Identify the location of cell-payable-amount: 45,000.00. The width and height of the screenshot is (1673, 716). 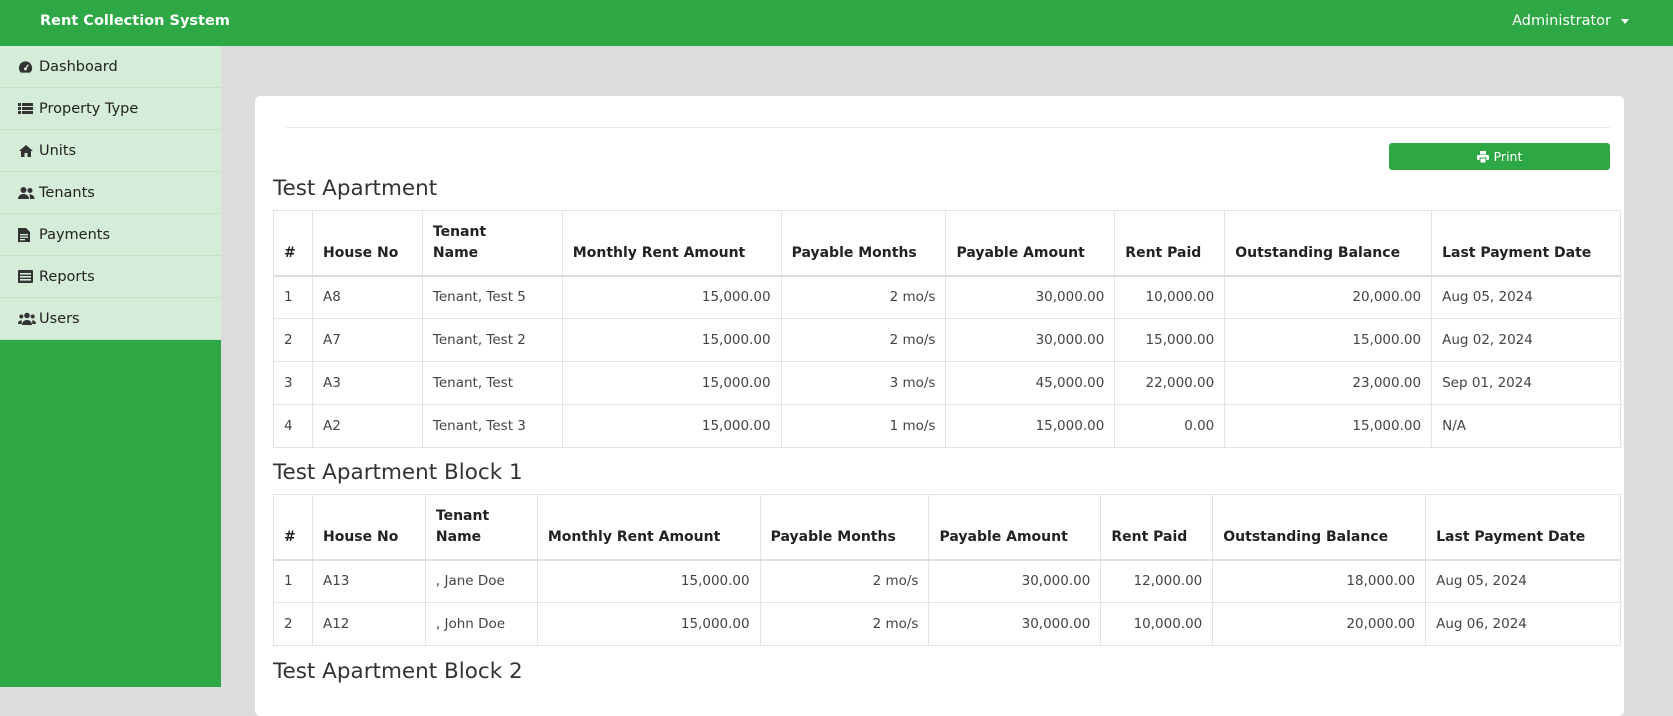
(1030, 383).